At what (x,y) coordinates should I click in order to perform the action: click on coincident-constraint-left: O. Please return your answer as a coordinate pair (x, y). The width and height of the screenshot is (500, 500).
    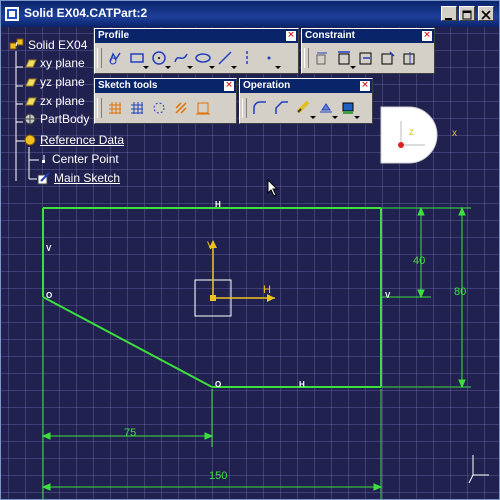
    Looking at the image, I should click on (49, 295).